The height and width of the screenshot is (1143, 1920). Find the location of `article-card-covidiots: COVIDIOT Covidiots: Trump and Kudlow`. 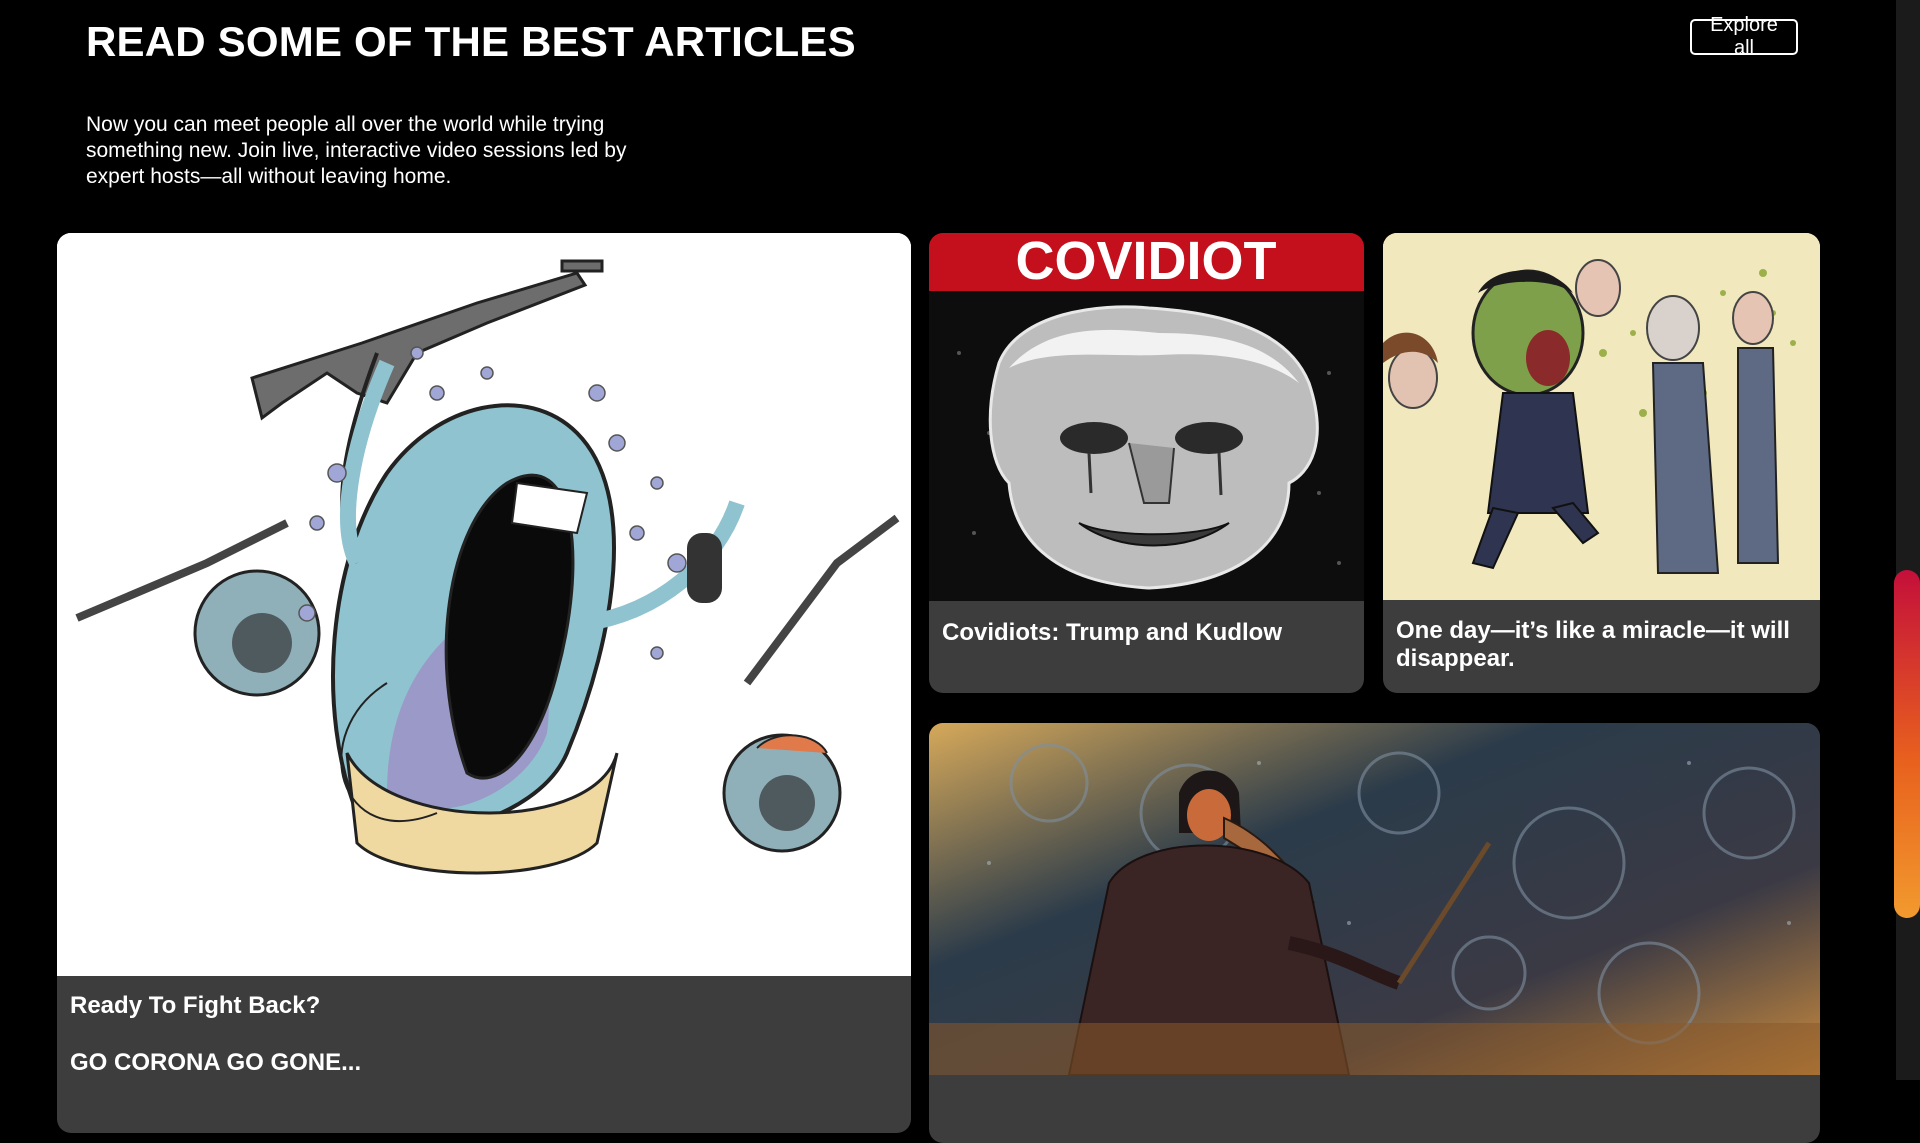

article-card-covidiots: COVIDIOT Covidiots: Trump and Kudlow is located at coordinates (1146, 463).